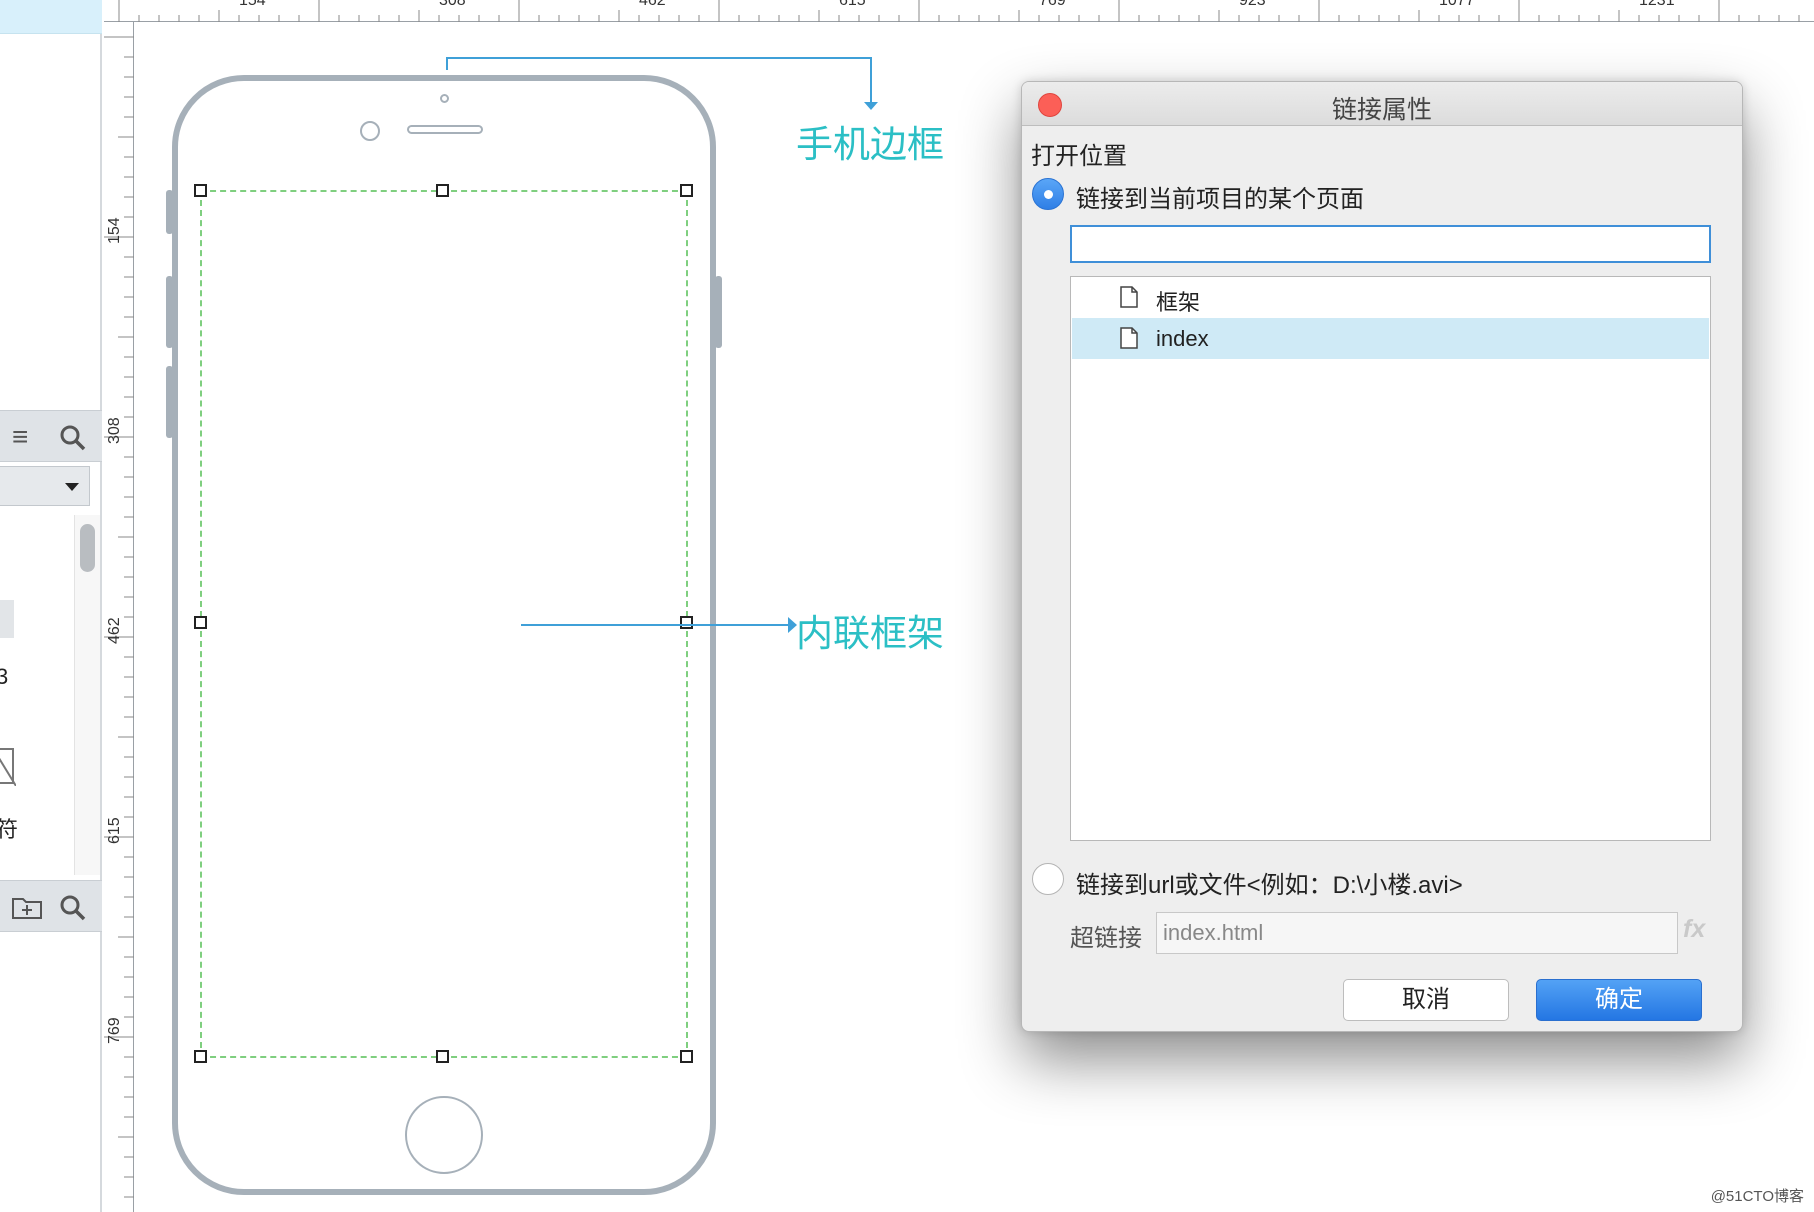 This screenshot has width=1814, height=1212. What do you see at coordinates (1619, 1000) in the screenshot?
I see `ok-button: 确定` at bounding box center [1619, 1000].